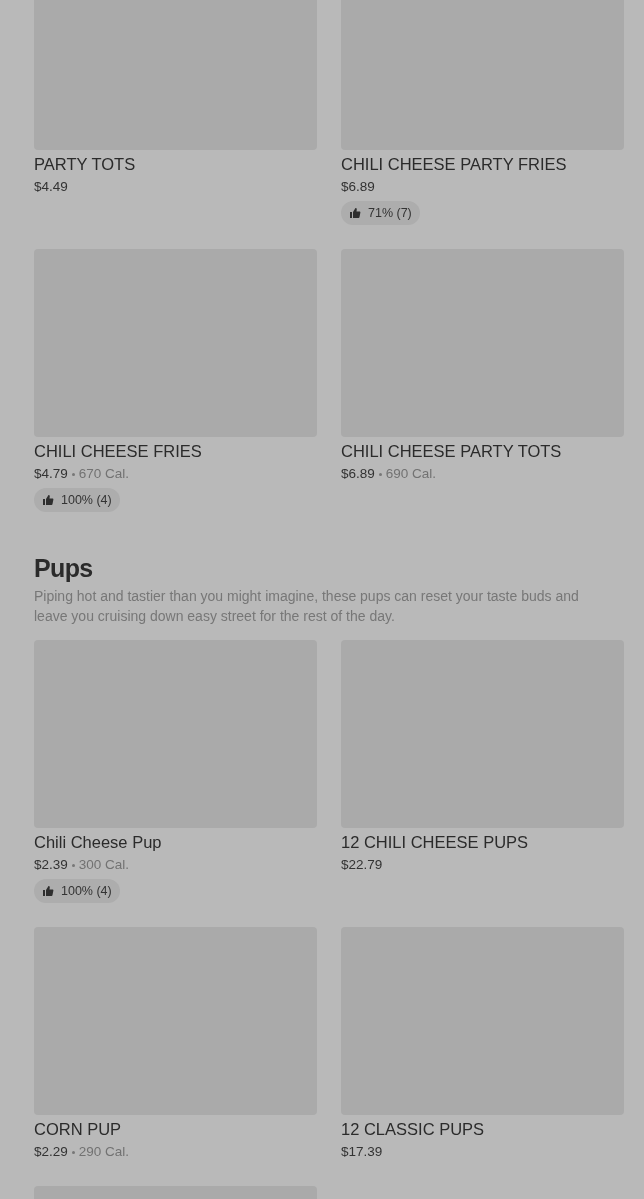 The height and width of the screenshot is (1199, 644). Describe the element at coordinates (175, 1129) in the screenshot. I see `item-name: CORN PUP` at that location.